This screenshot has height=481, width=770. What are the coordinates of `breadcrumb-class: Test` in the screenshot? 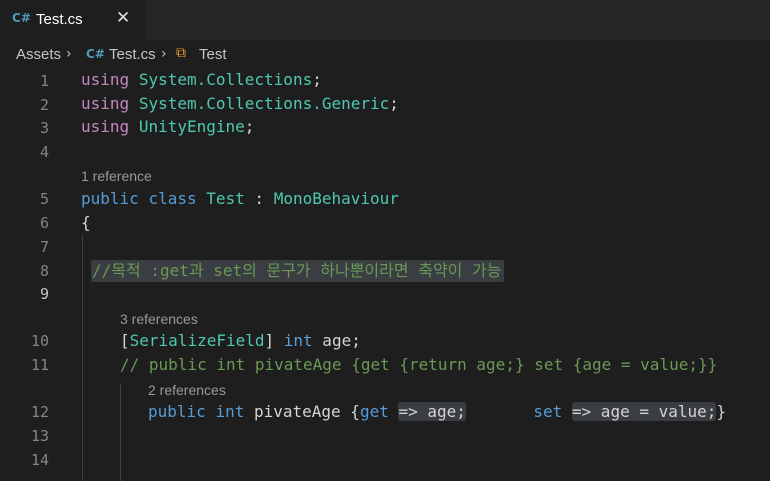 It's located at (213, 54).